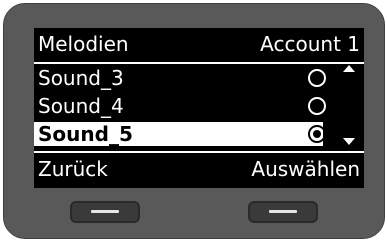  I want to click on list-item: Sound_3, so click(199, 78).